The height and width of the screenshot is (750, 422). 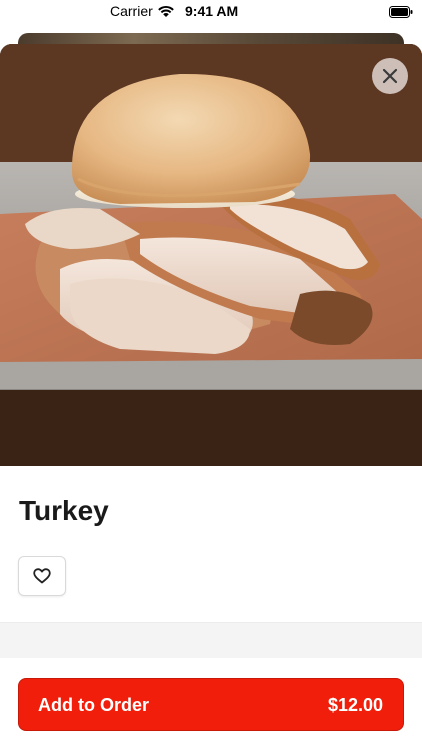 What do you see at coordinates (211, 641) in the screenshot?
I see `section-divider` at bounding box center [211, 641].